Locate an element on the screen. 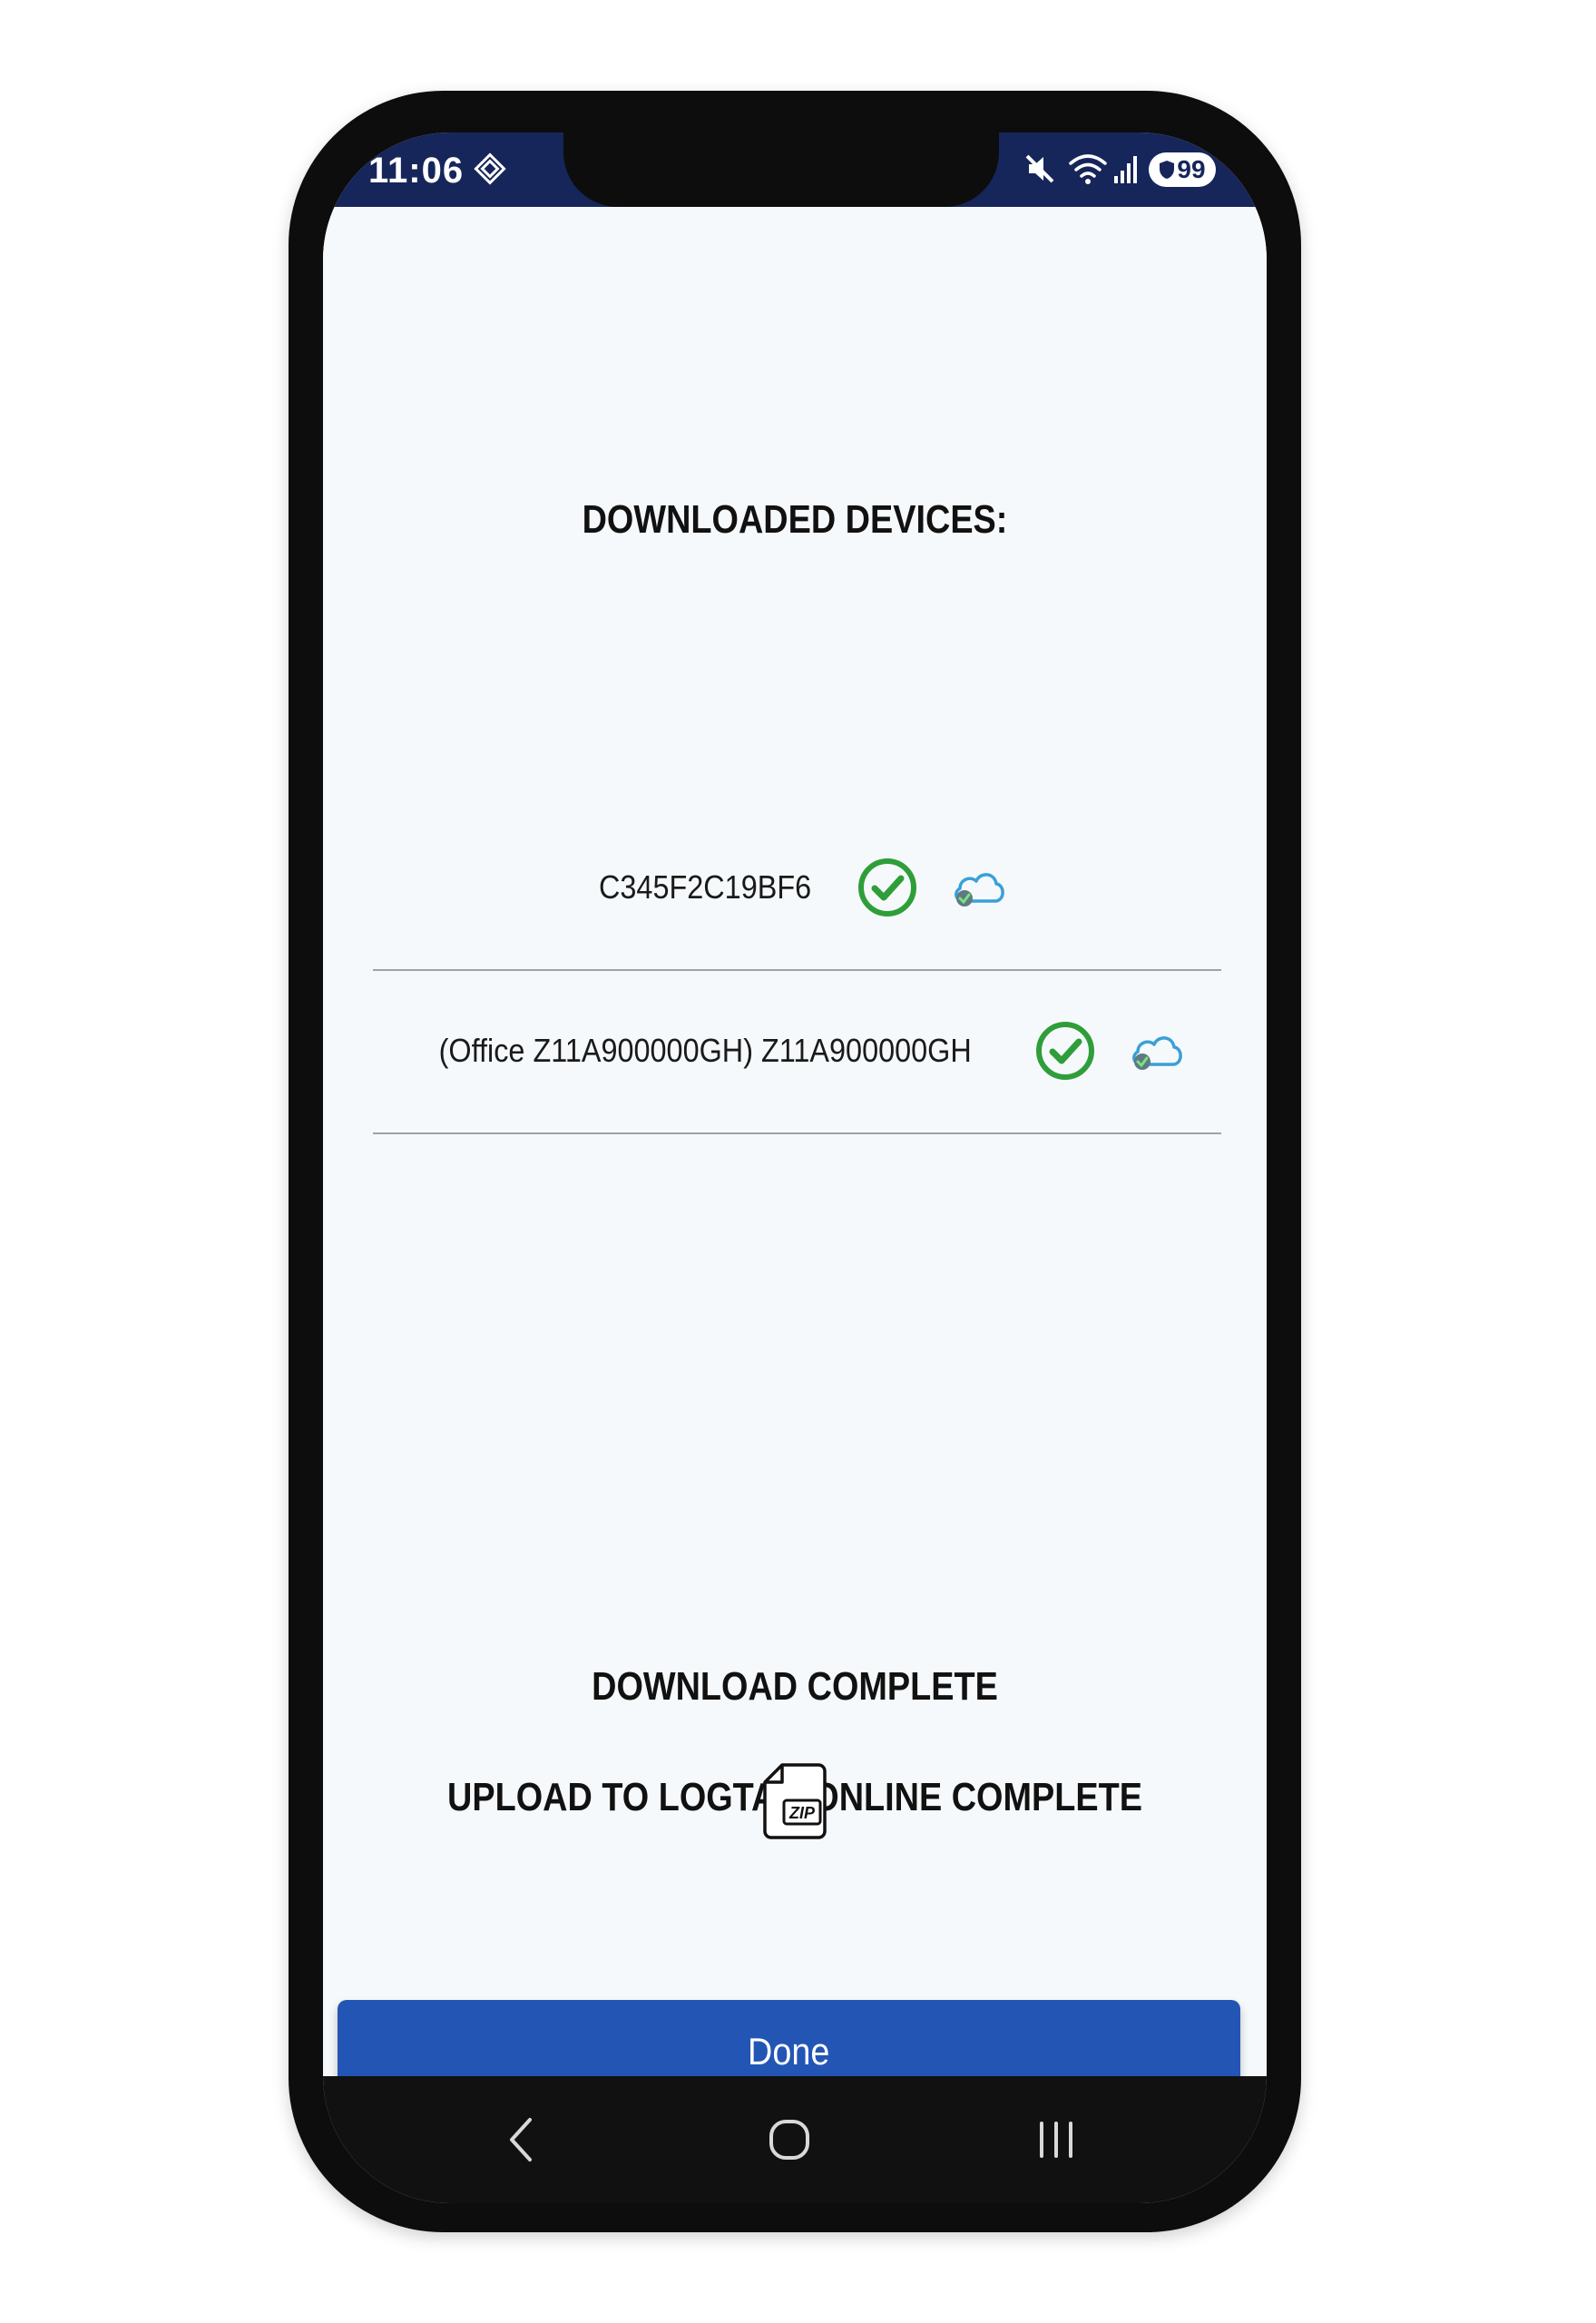 The image size is (1596, 2323). device-label: (Office Z11A900000GH) Z11A900000GH is located at coordinates (705, 1050).